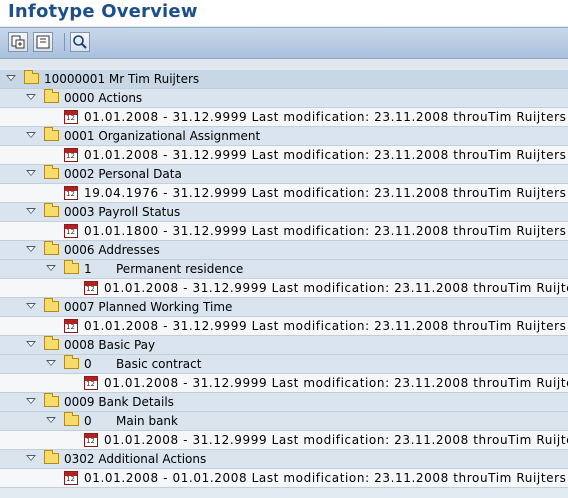  What do you see at coordinates (284, 13) in the screenshot?
I see `title-bar: Infotype Overview` at bounding box center [284, 13].